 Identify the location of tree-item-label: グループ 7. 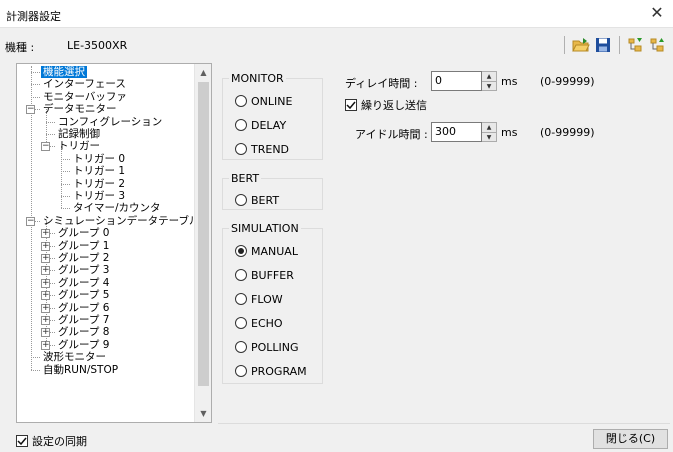
(84, 320).